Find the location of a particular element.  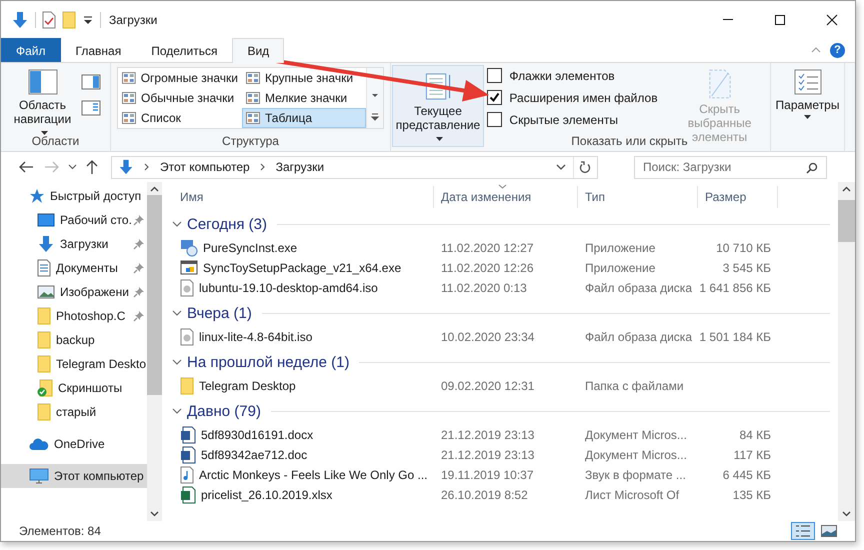

navigation-pane-icon is located at coordinates (43, 82).